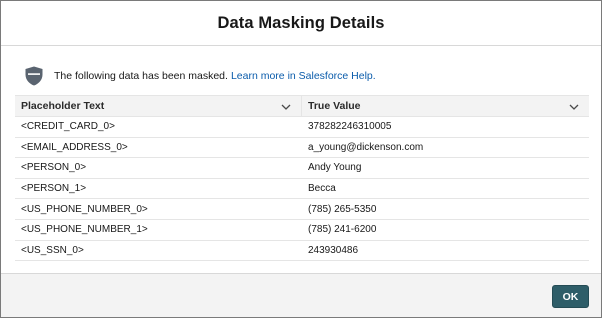 The width and height of the screenshot is (602, 318). Describe the element at coordinates (302, 127) in the screenshot. I see `table-row: <CREDIT_CARD_0> 378282246310005` at that location.